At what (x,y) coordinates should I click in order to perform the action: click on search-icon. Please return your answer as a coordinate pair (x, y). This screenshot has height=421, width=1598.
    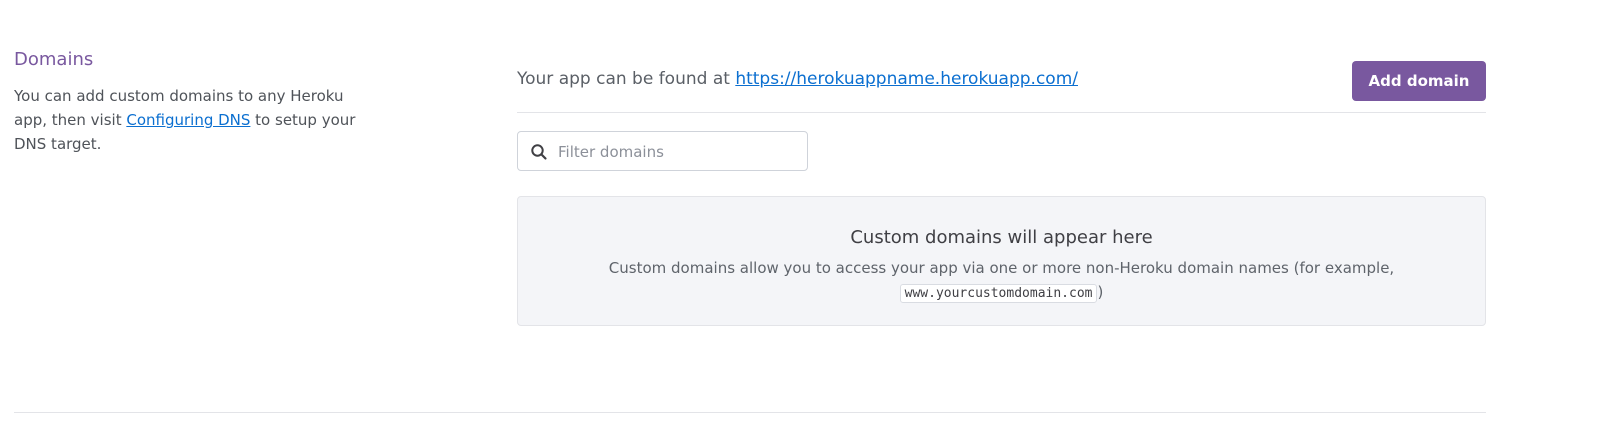
    Looking at the image, I should click on (539, 152).